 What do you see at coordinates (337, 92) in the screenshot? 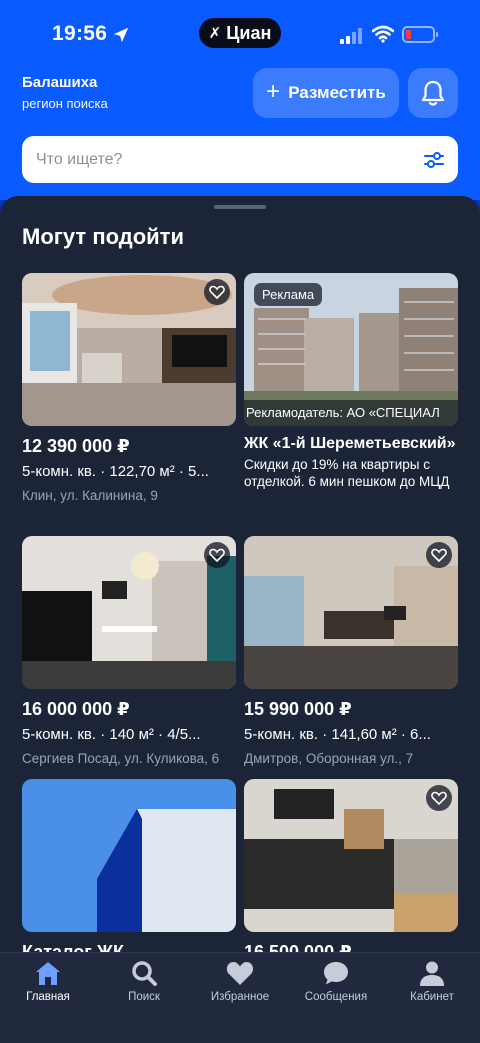
I see `post-ad-label: Разместить` at bounding box center [337, 92].